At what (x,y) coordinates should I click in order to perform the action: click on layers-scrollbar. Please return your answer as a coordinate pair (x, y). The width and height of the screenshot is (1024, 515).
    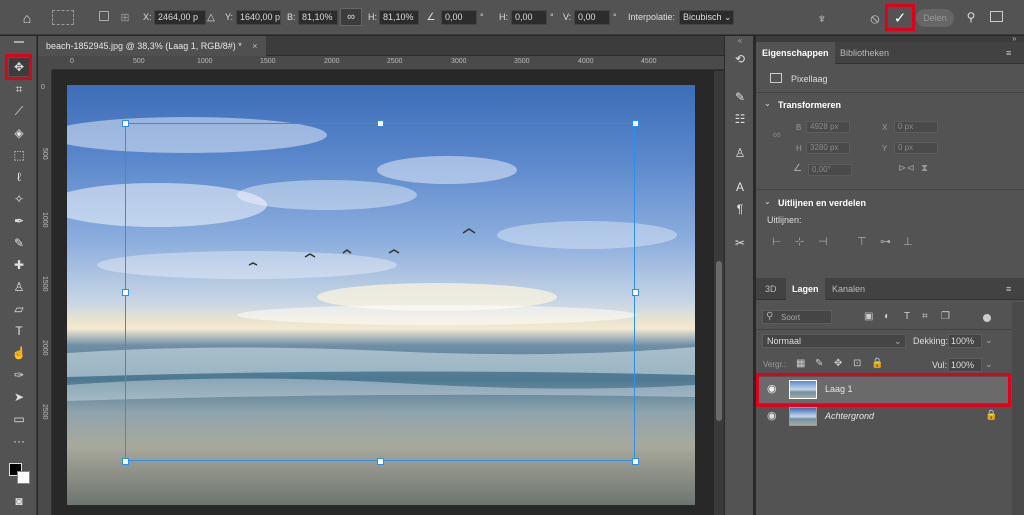
    Looking at the image, I should click on (1018, 408).